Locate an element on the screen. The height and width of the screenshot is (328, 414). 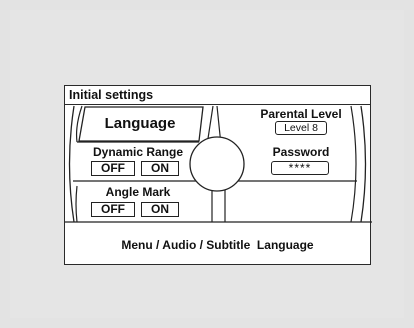
angle-mark-label: Angle Mark is located at coordinates (138, 192).